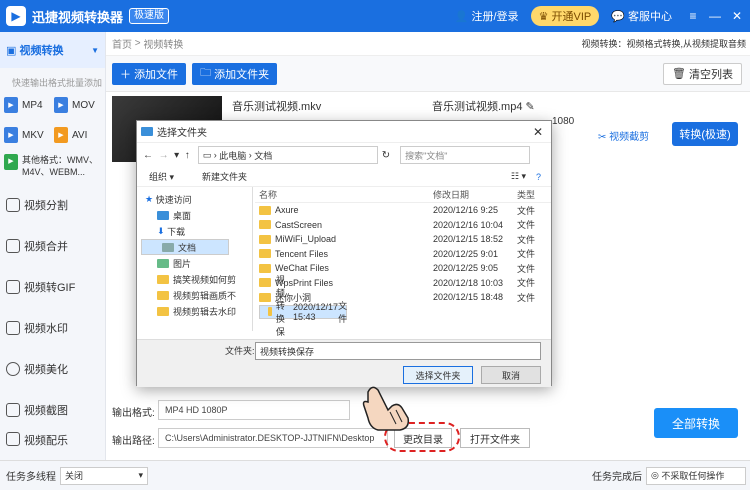 This screenshot has height=490, width=750. What do you see at coordinates (52, 50) in the screenshot?
I see `sidebar-item-video-convert: ▣ 视频转换 ▼` at bounding box center [52, 50].